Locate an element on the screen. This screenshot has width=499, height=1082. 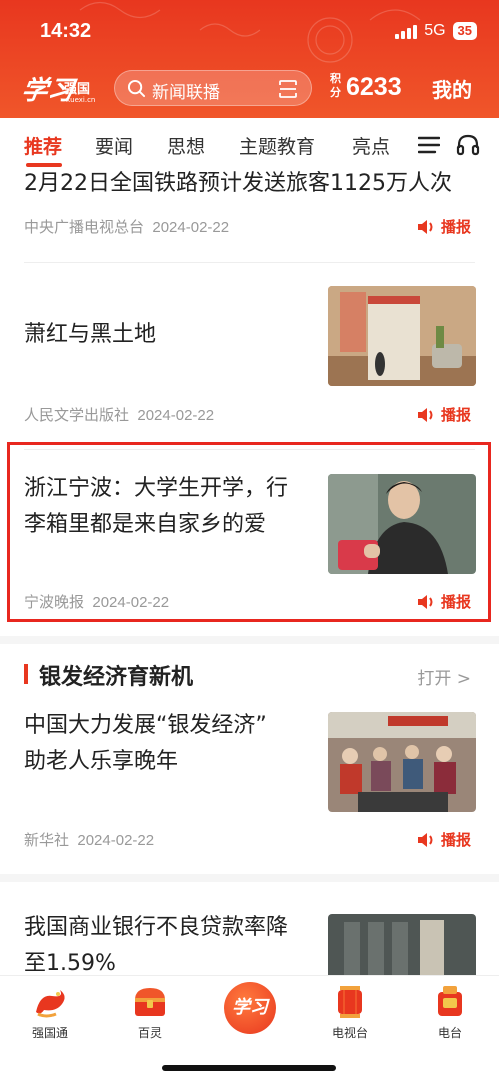
student-photo is located at coordinates (402, 524).